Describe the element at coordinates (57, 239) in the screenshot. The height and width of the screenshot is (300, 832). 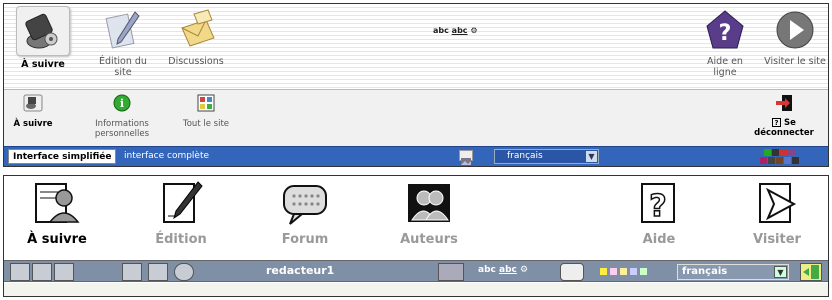
I see `nav-label: À suivre` at that location.